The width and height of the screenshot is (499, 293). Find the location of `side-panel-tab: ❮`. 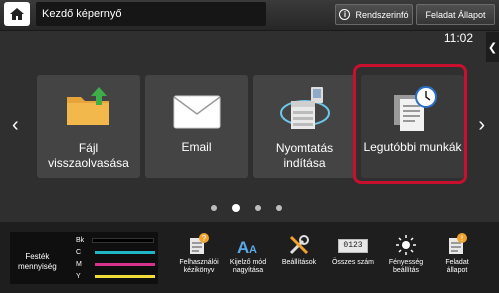

side-panel-tab: ❮ is located at coordinates (492, 47).